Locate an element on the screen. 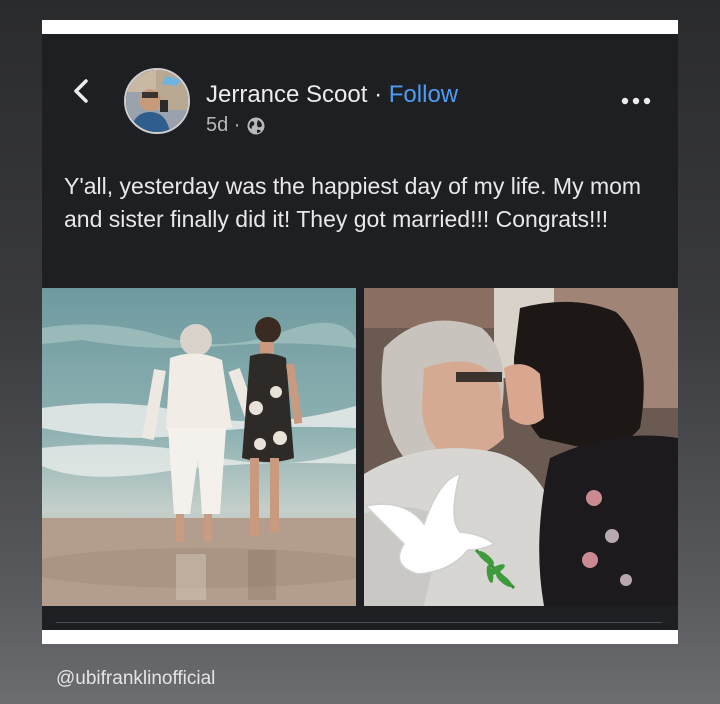 This screenshot has width=720, height=704. post-time: 5d · is located at coordinates (223, 125).